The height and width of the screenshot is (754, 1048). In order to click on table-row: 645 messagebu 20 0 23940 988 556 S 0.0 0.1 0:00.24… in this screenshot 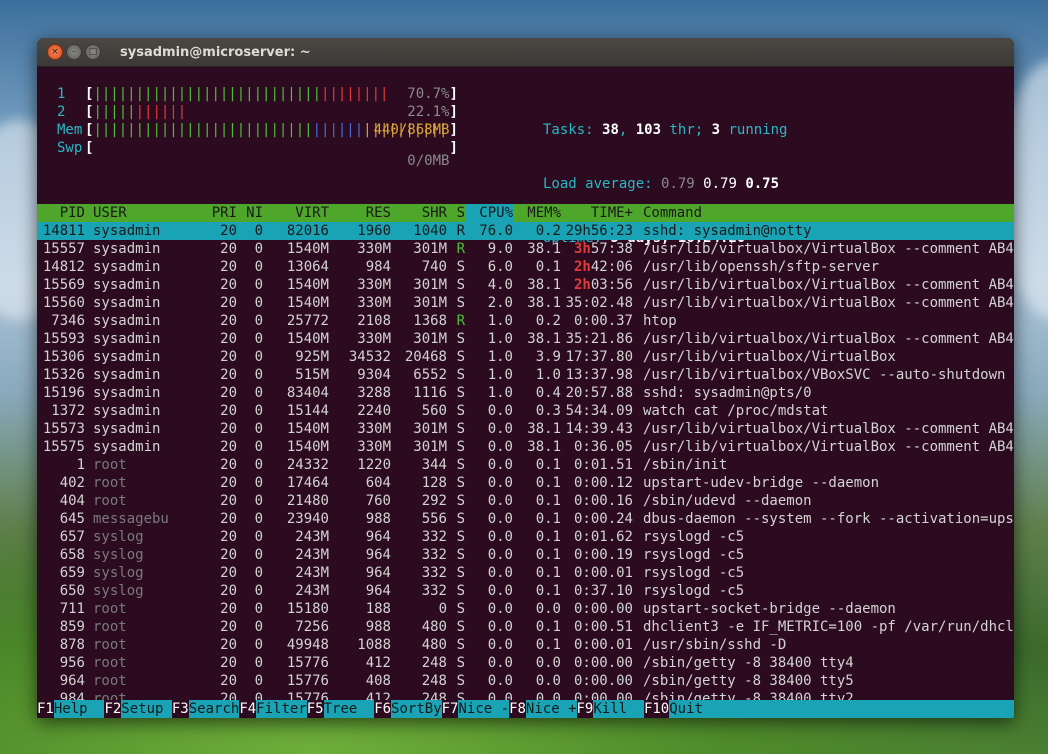, I will do `click(525, 519)`.